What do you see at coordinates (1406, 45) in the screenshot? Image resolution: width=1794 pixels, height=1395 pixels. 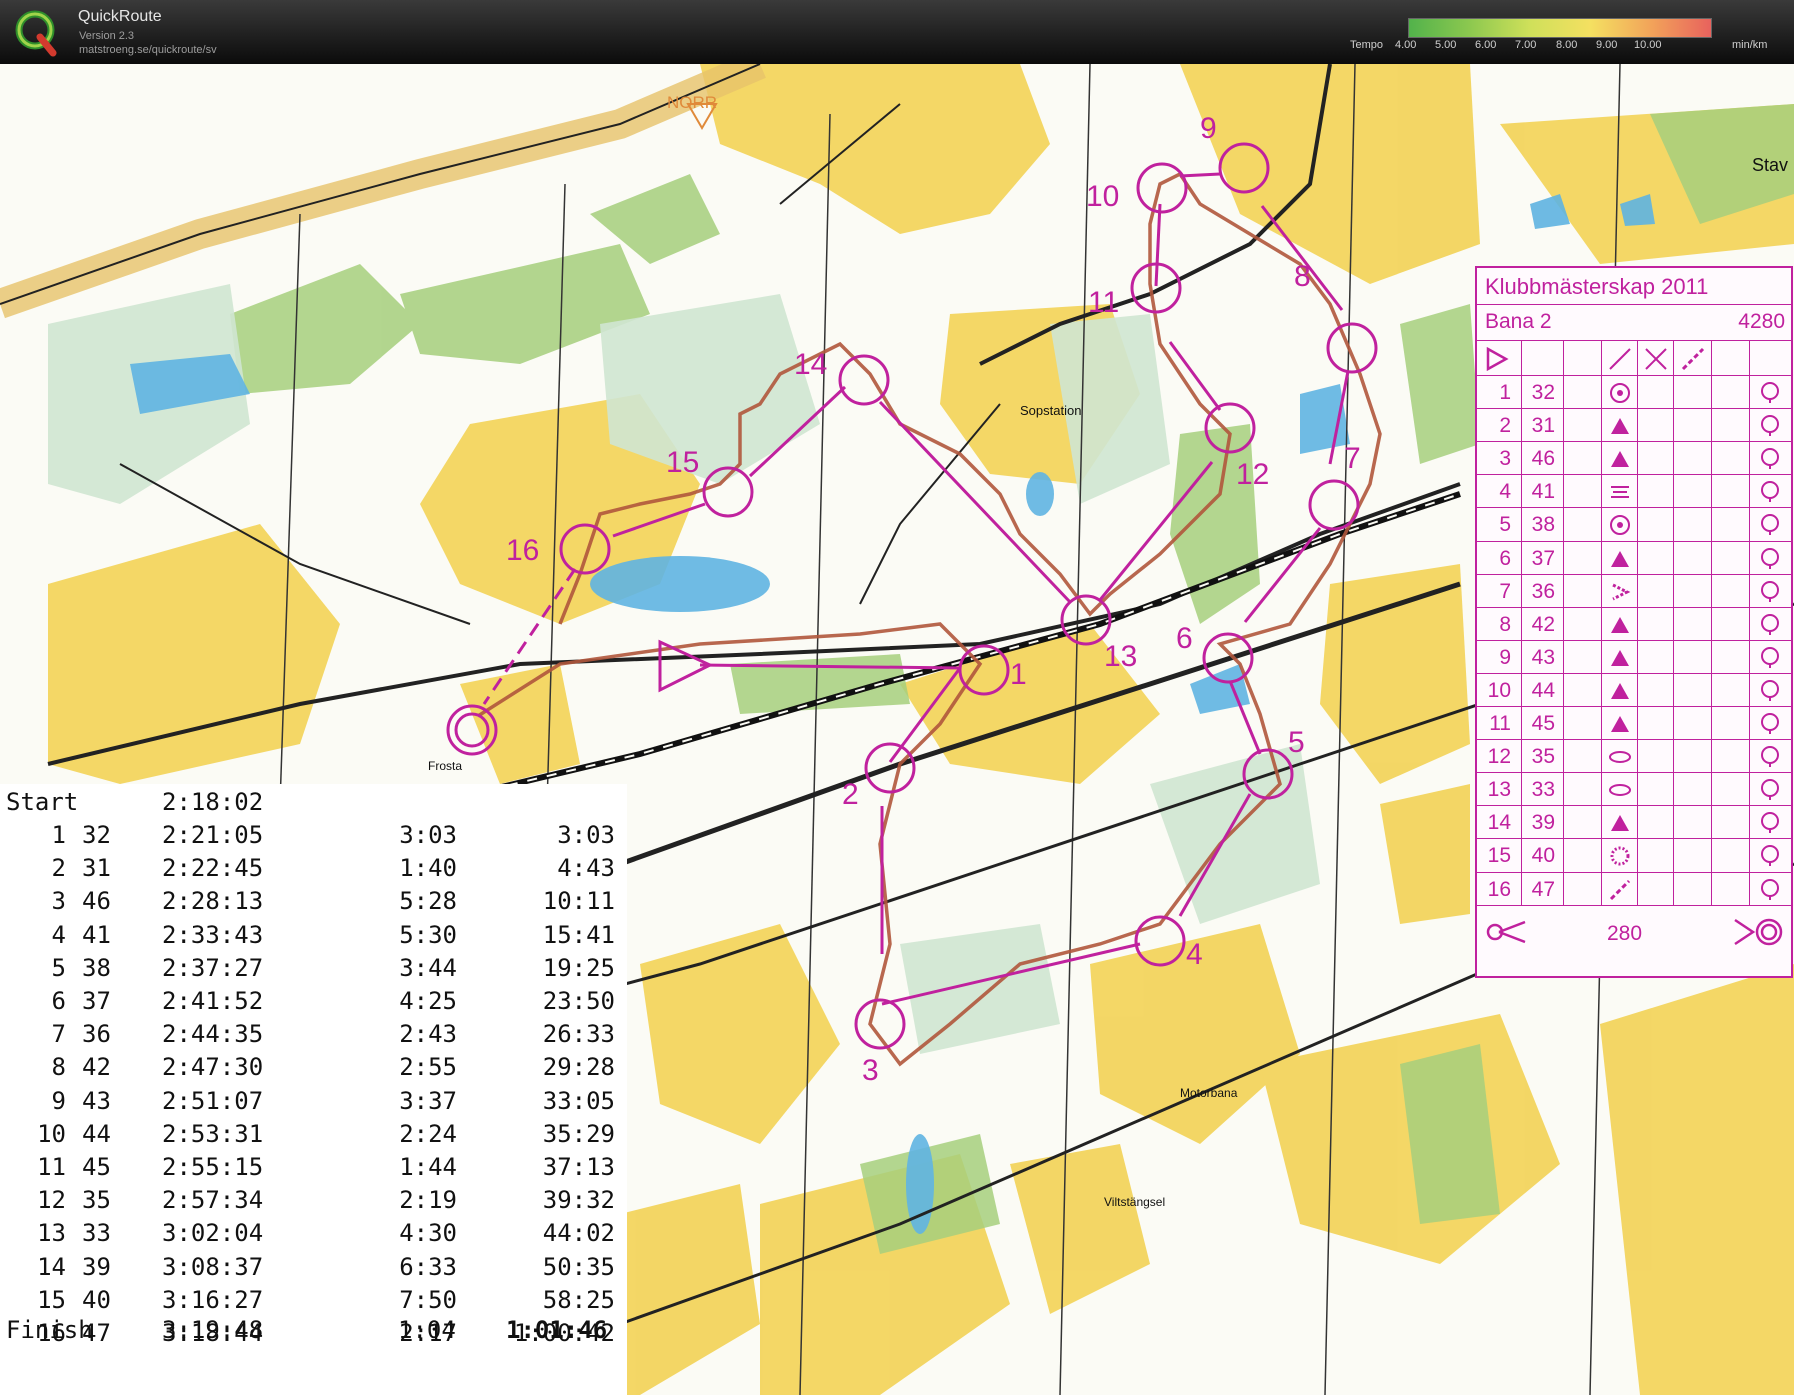 I see `tempo-tick: 4.00` at bounding box center [1406, 45].